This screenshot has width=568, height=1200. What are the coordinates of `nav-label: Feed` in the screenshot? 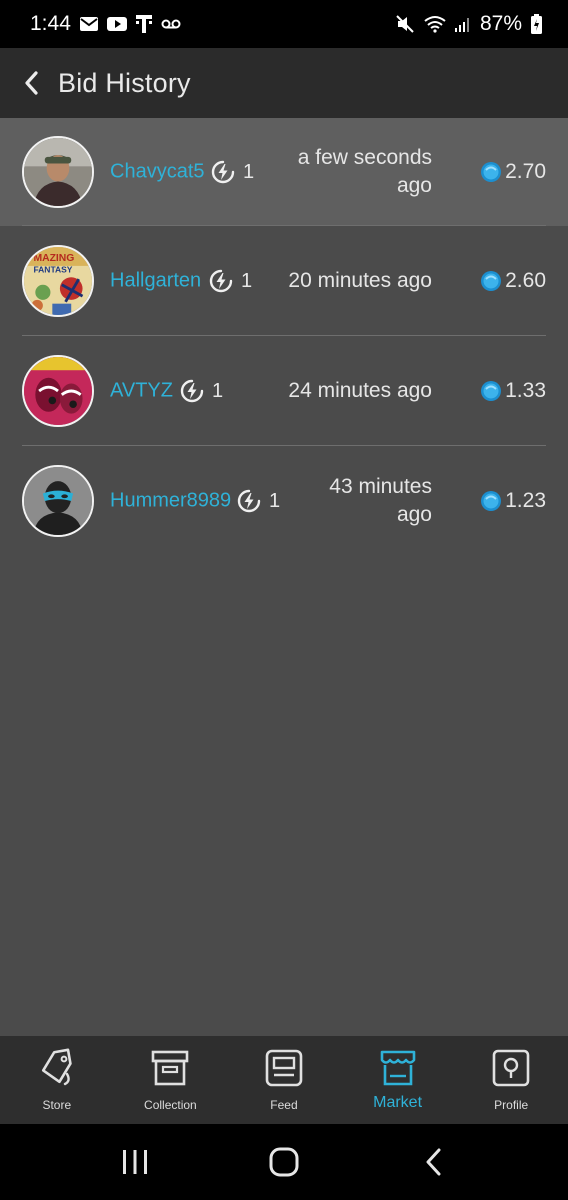 It's located at (284, 1105).